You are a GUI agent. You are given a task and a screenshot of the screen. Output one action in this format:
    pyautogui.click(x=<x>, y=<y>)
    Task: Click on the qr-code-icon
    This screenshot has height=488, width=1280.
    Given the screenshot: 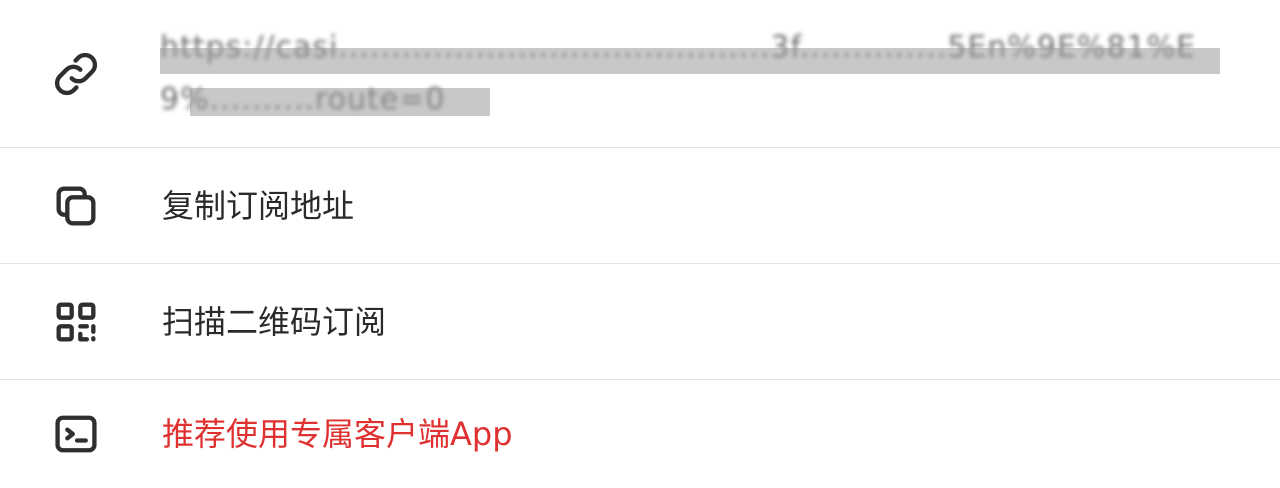 What is the action you would take?
    pyautogui.click(x=76, y=322)
    